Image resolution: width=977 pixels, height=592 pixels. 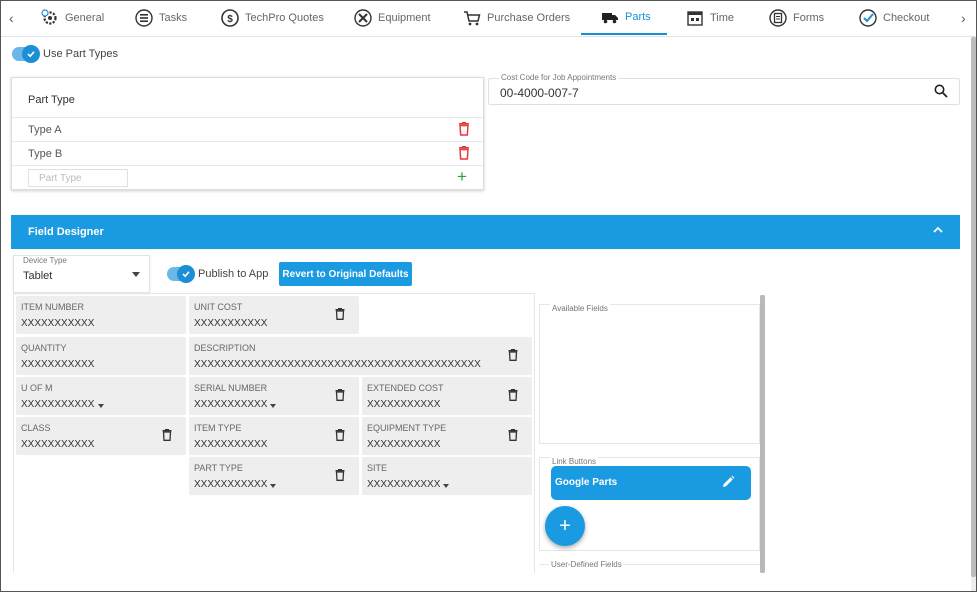 I want to click on device-type-select: Device Type Tablet, so click(x=81, y=274).